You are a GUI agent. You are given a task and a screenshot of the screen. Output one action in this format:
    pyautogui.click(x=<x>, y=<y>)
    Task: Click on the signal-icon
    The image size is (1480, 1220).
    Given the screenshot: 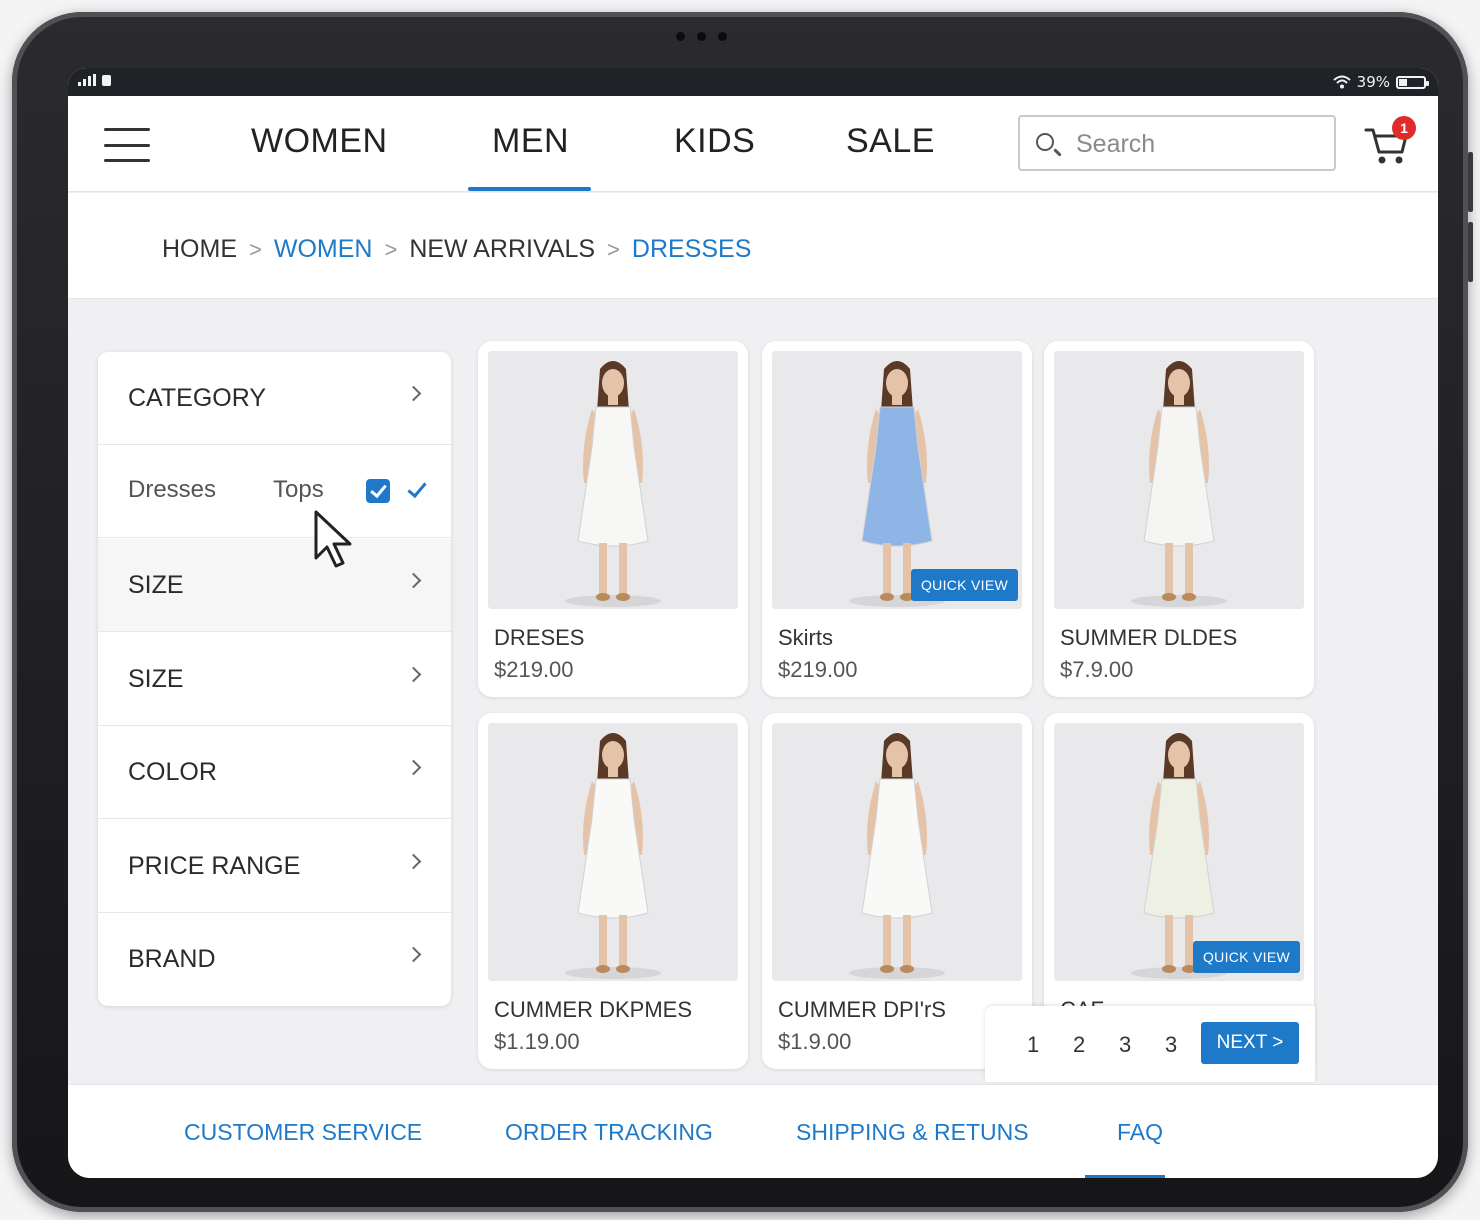 What is the action you would take?
    pyautogui.click(x=87, y=80)
    